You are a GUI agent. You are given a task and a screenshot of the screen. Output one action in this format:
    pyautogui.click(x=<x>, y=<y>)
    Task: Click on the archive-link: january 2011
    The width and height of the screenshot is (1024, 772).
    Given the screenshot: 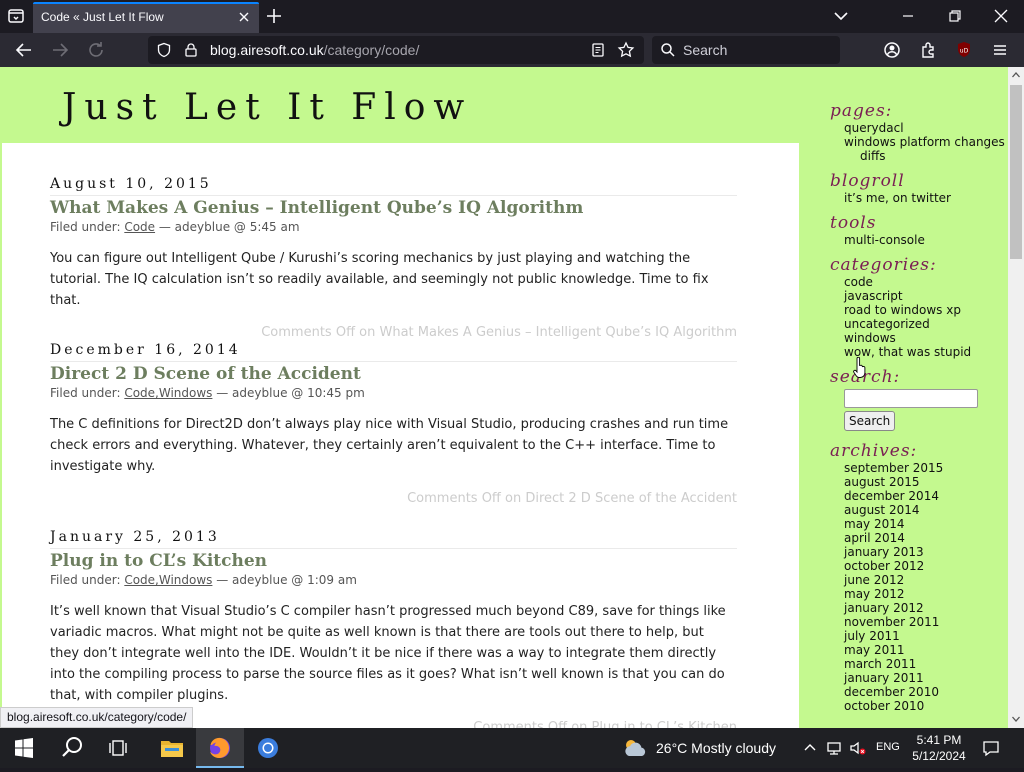 What is the action you would take?
    pyautogui.click(x=925, y=678)
    